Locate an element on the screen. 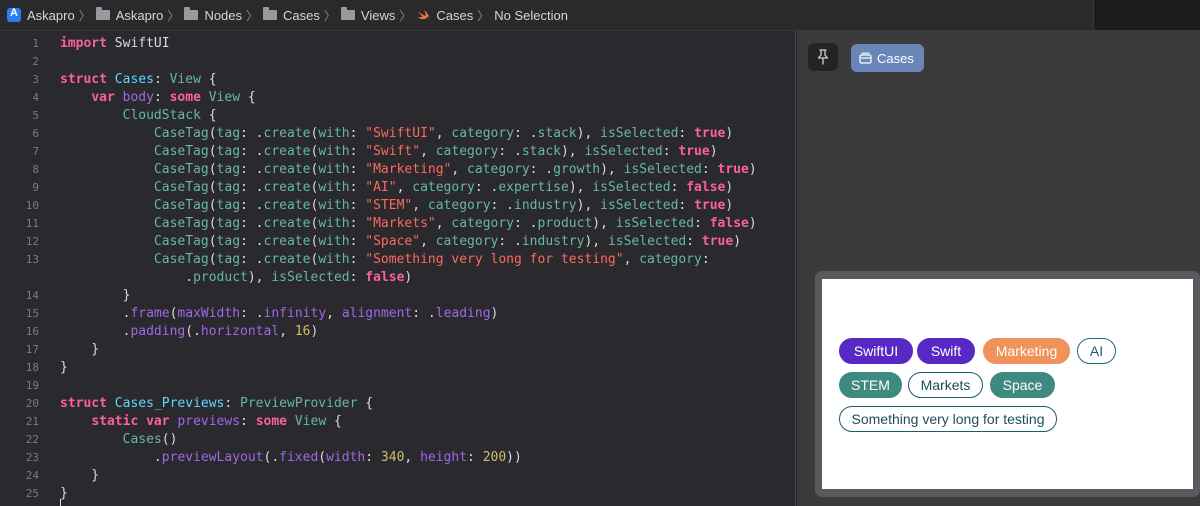 This screenshot has width=1200, height=506. line-number: 18 is located at coordinates (32, 367).